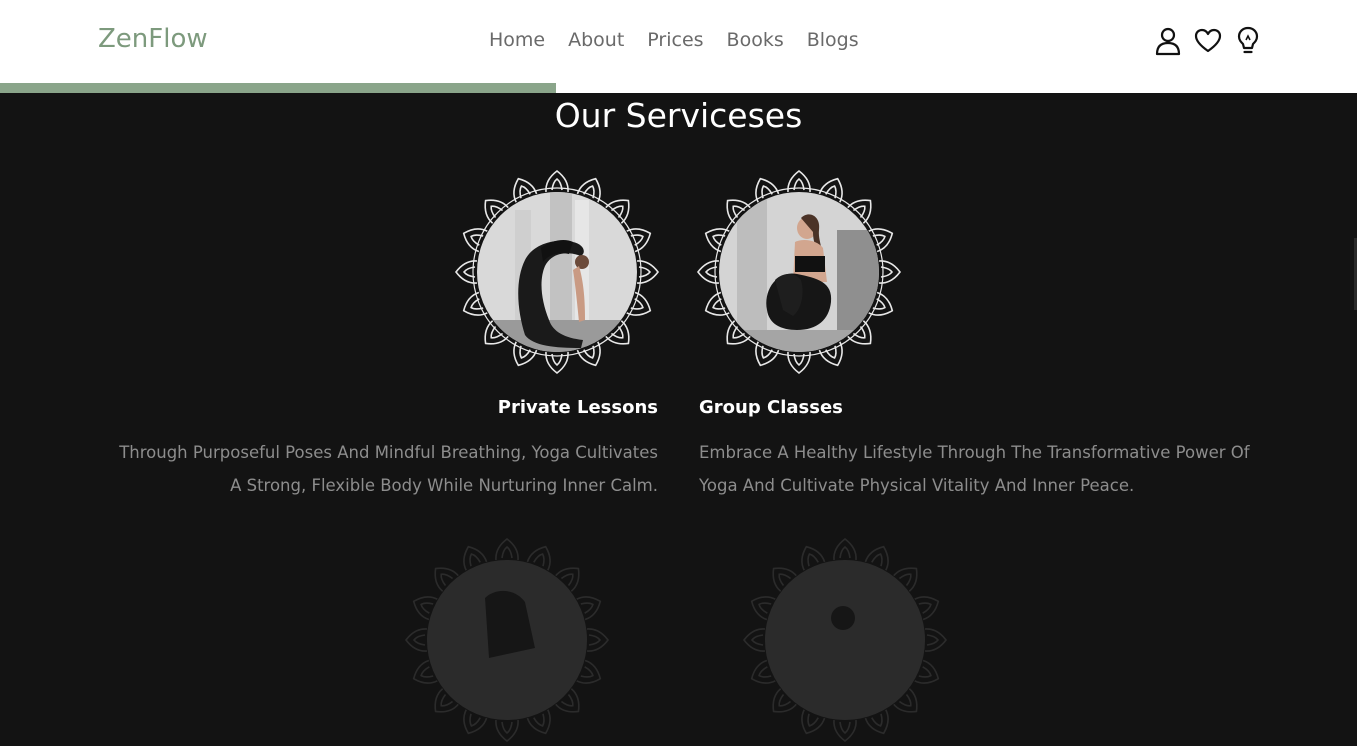 The width and height of the screenshot is (1357, 746). What do you see at coordinates (517, 40) in the screenshot?
I see `nav-link-home: Home` at bounding box center [517, 40].